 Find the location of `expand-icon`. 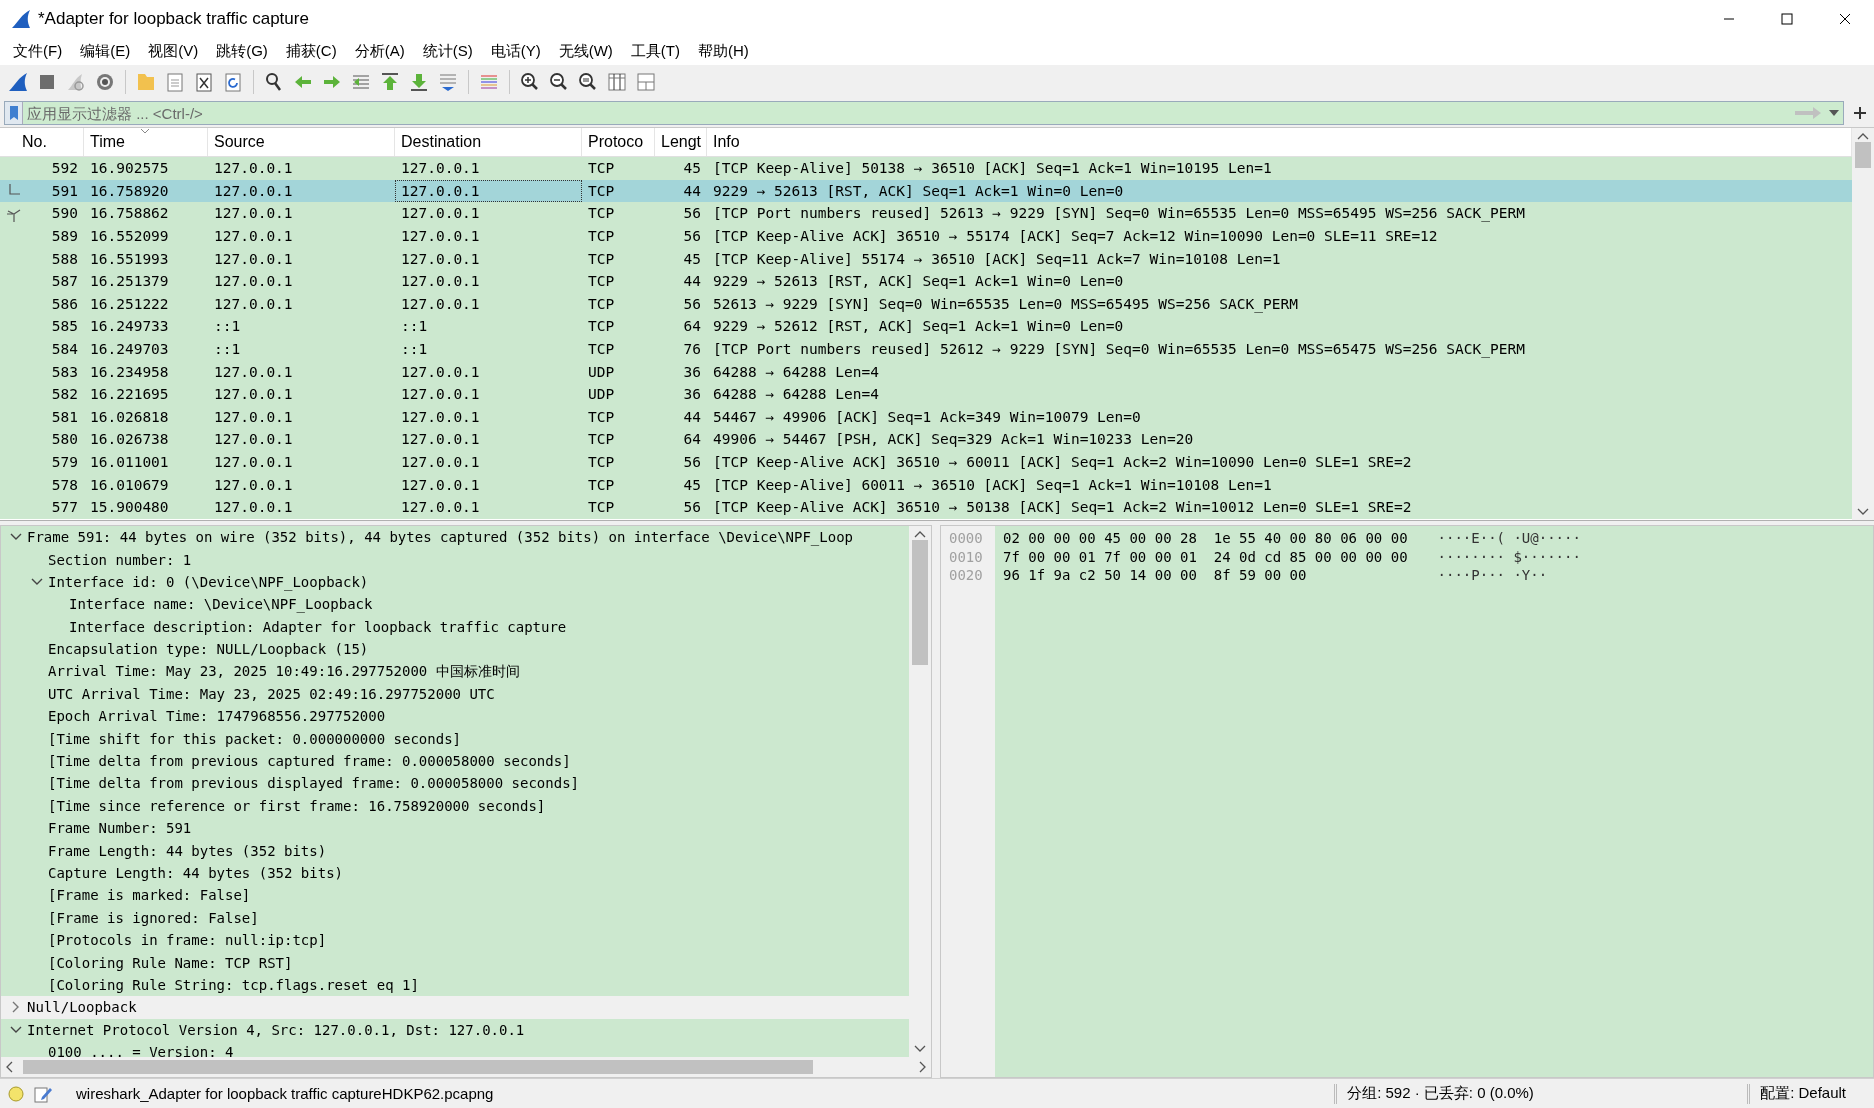

expand-icon is located at coordinates (16, 1007).